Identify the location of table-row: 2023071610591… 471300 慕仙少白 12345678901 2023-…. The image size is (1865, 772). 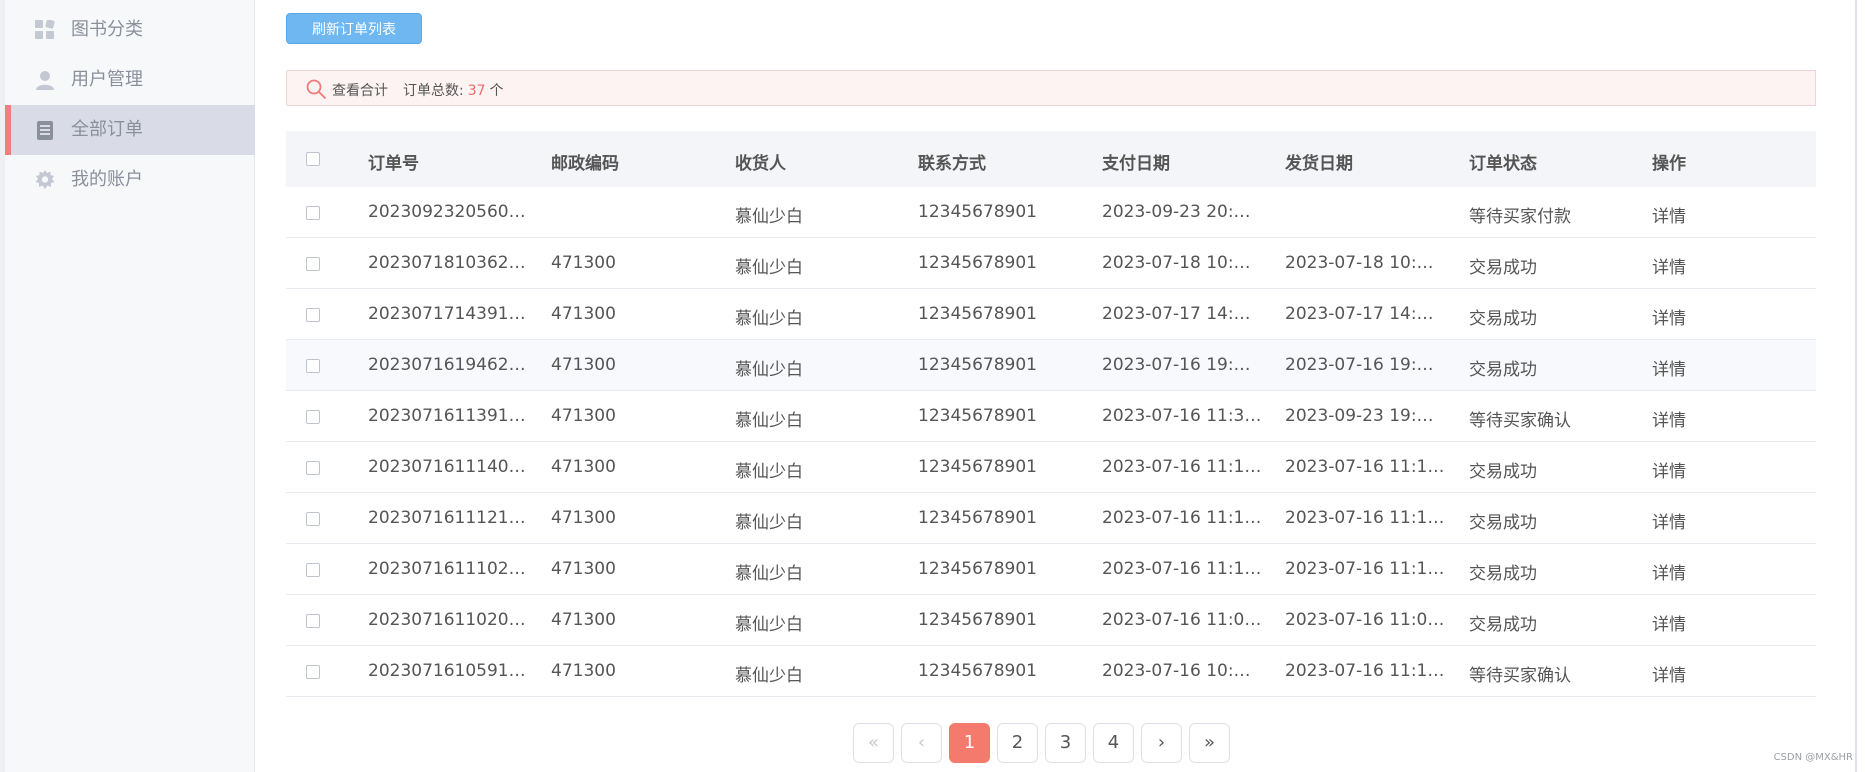
(1051, 671).